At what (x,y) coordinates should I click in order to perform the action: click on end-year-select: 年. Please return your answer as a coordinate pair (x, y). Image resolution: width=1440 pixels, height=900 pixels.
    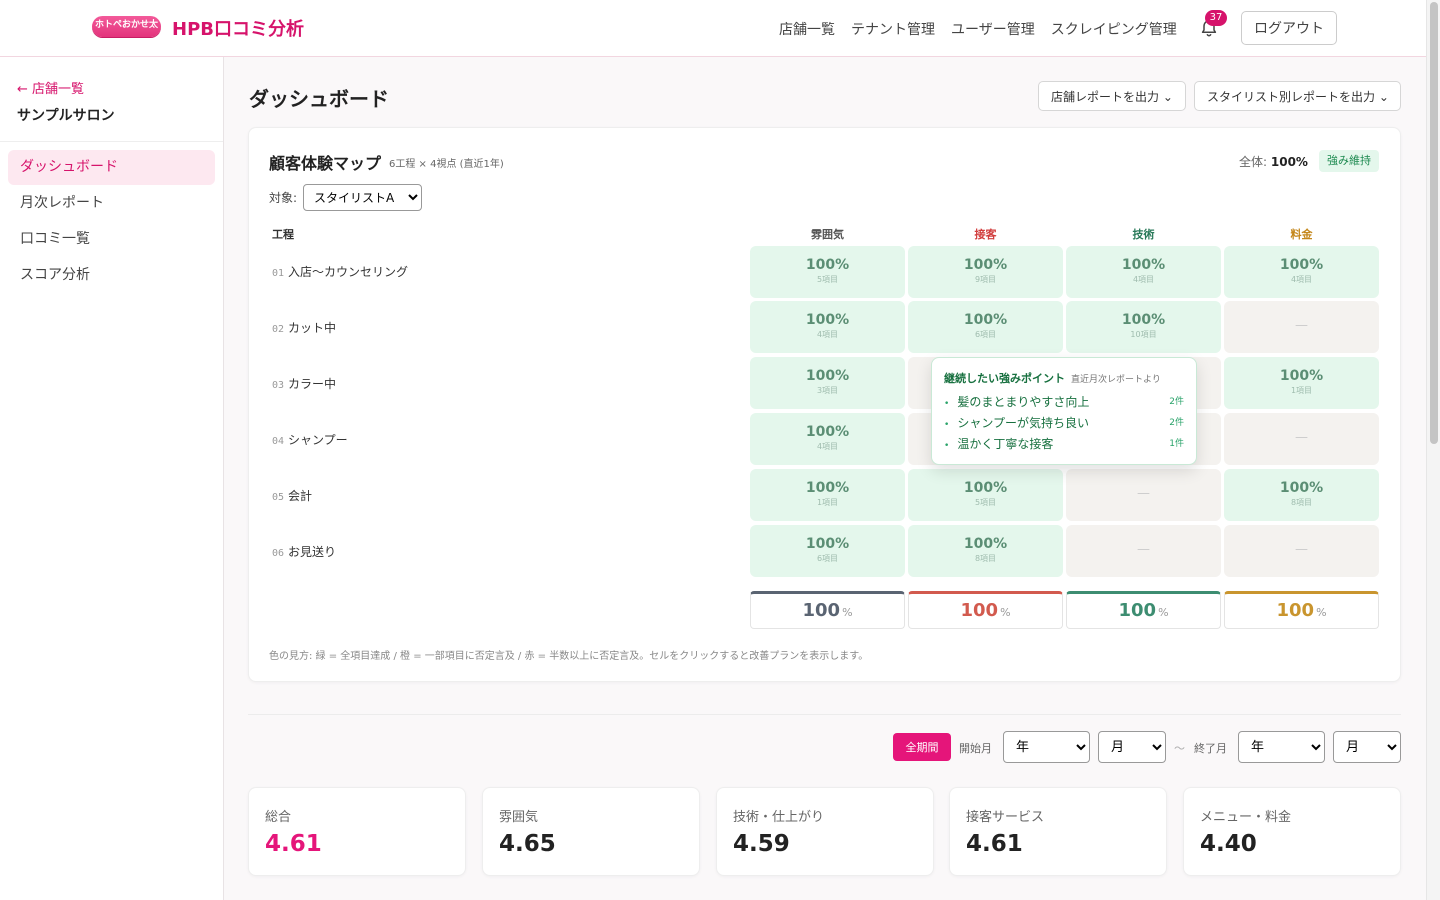
    Looking at the image, I should click on (1281, 747).